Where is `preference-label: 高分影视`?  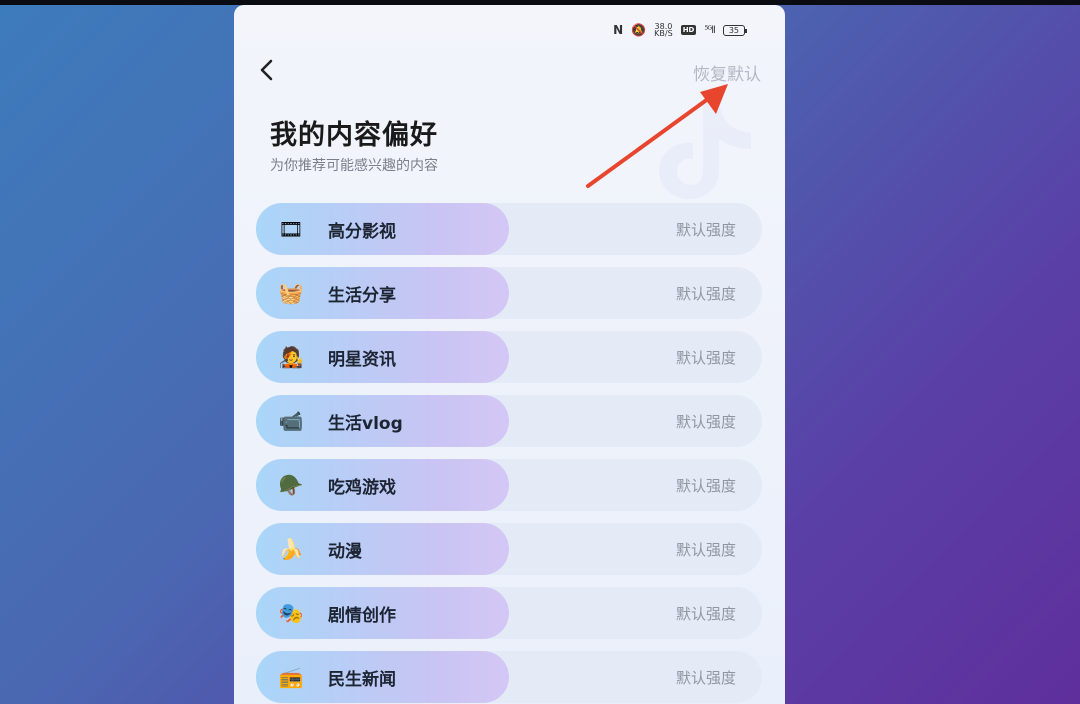
preference-label: 高分影视 is located at coordinates (362, 232).